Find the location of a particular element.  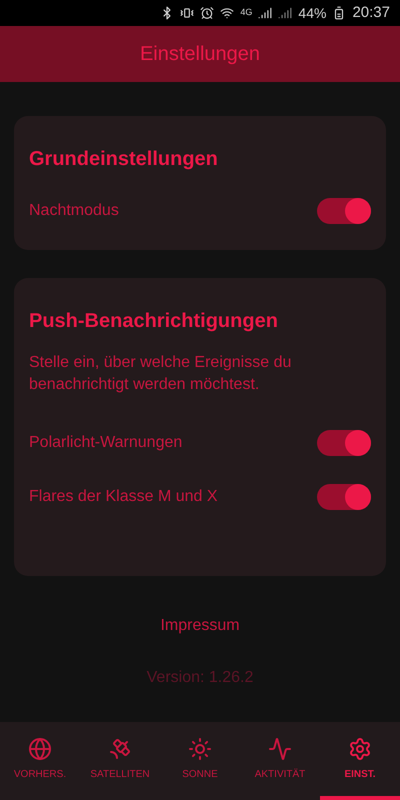

wifi-icon is located at coordinates (227, 13).